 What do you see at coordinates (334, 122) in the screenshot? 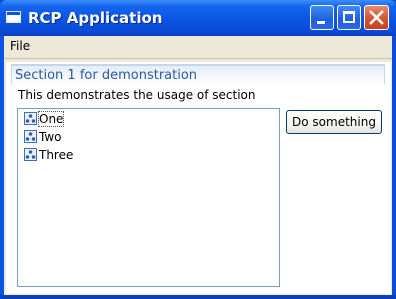
I see `do-something-button: Do something` at bounding box center [334, 122].